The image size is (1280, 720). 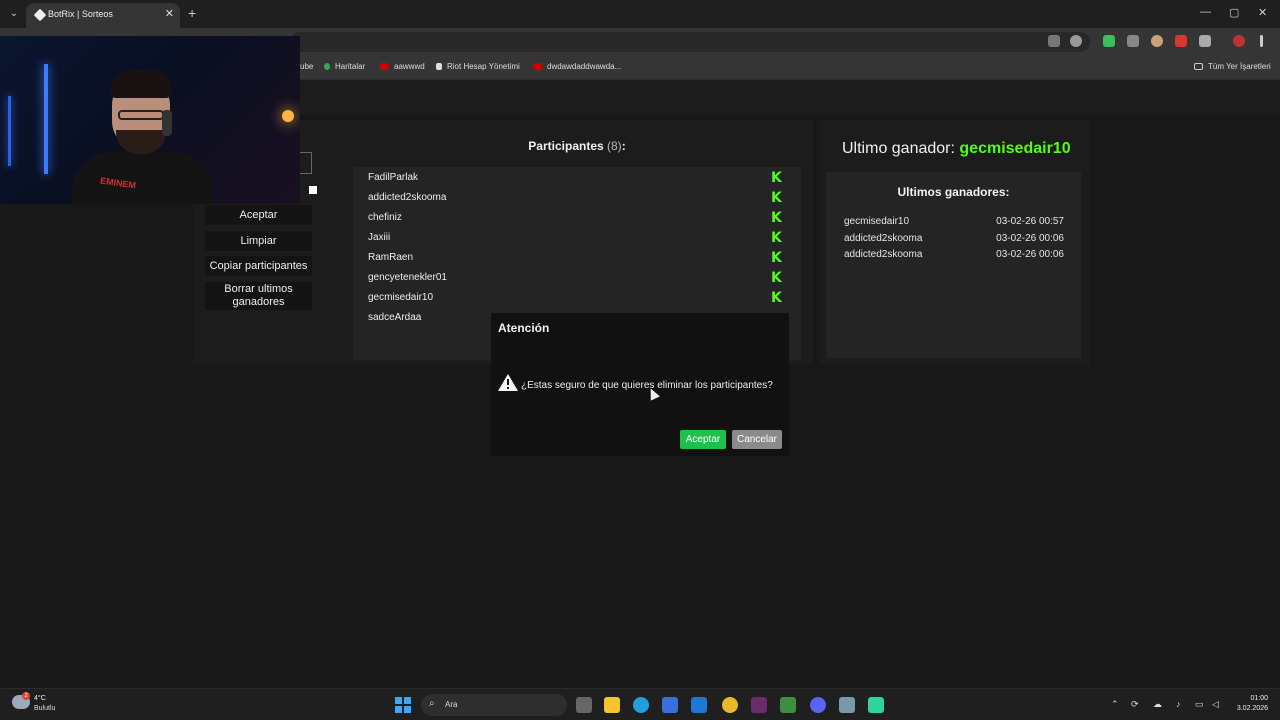 What do you see at coordinates (167, 123) in the screenshot?
I see `headphone` at bounding box center [167, 123].